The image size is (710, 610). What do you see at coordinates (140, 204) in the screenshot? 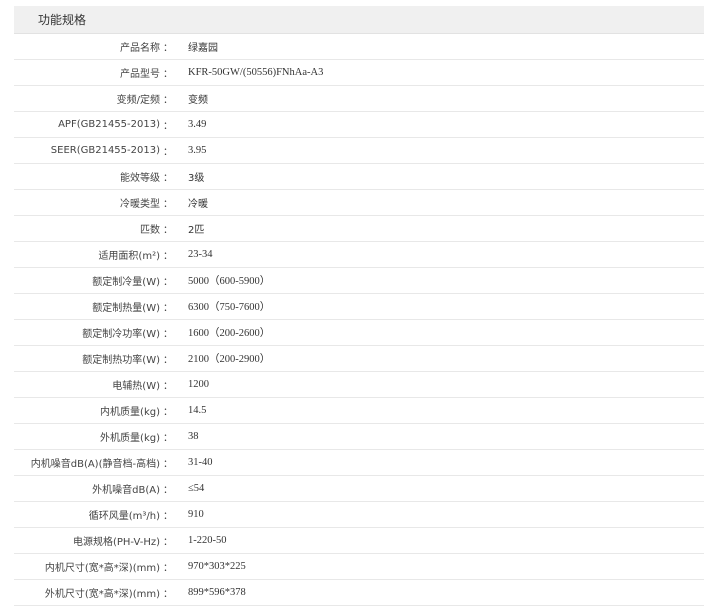
I see `spec-label: 冷暖类型` at bounding box center [140, 204].